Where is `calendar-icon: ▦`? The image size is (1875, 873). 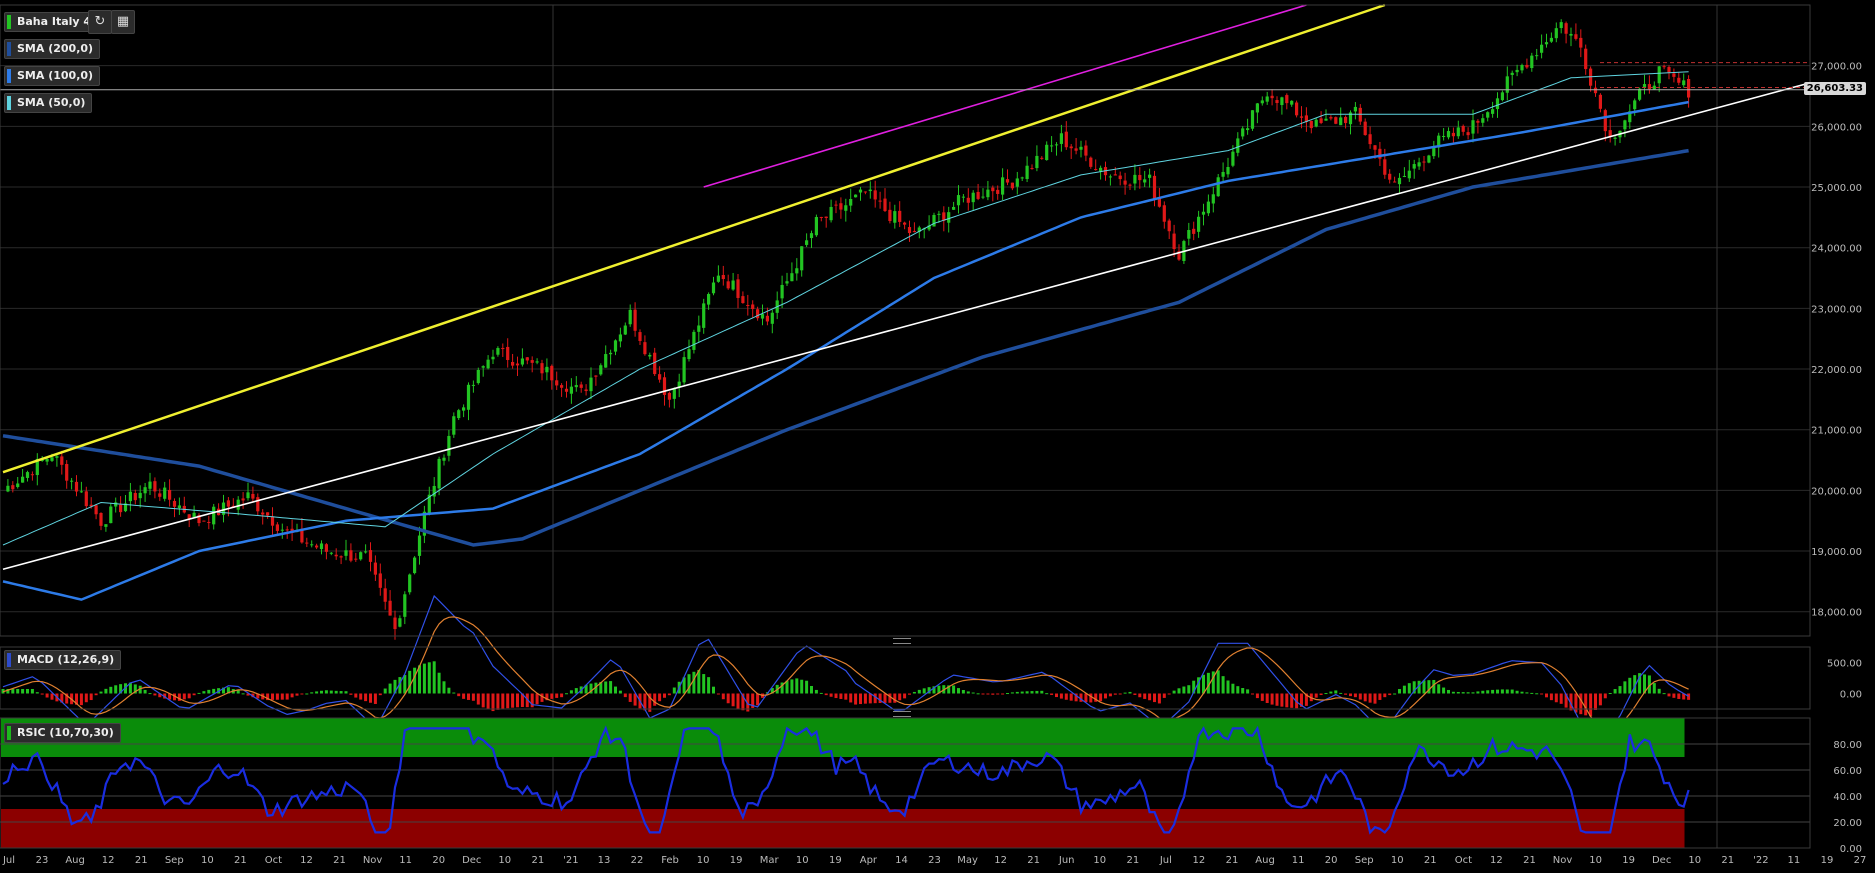 calendar-icon: ▦ is located at coordinates (123, 21).